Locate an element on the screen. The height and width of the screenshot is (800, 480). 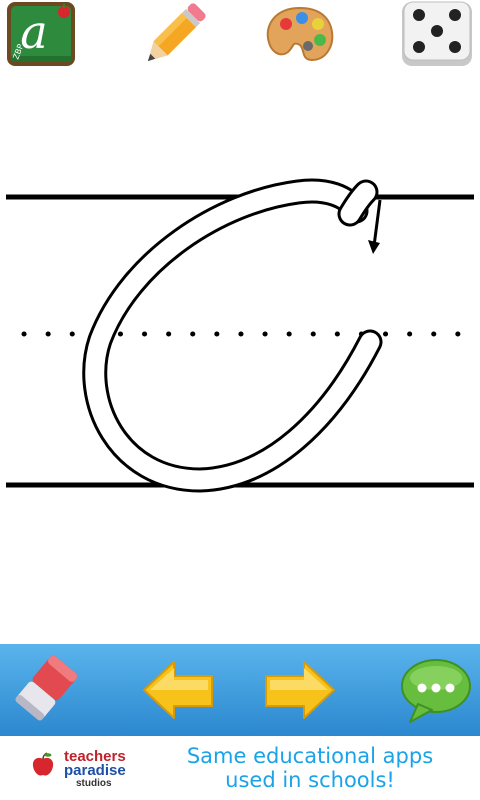
palette-button is located at coordinates (298, 35).